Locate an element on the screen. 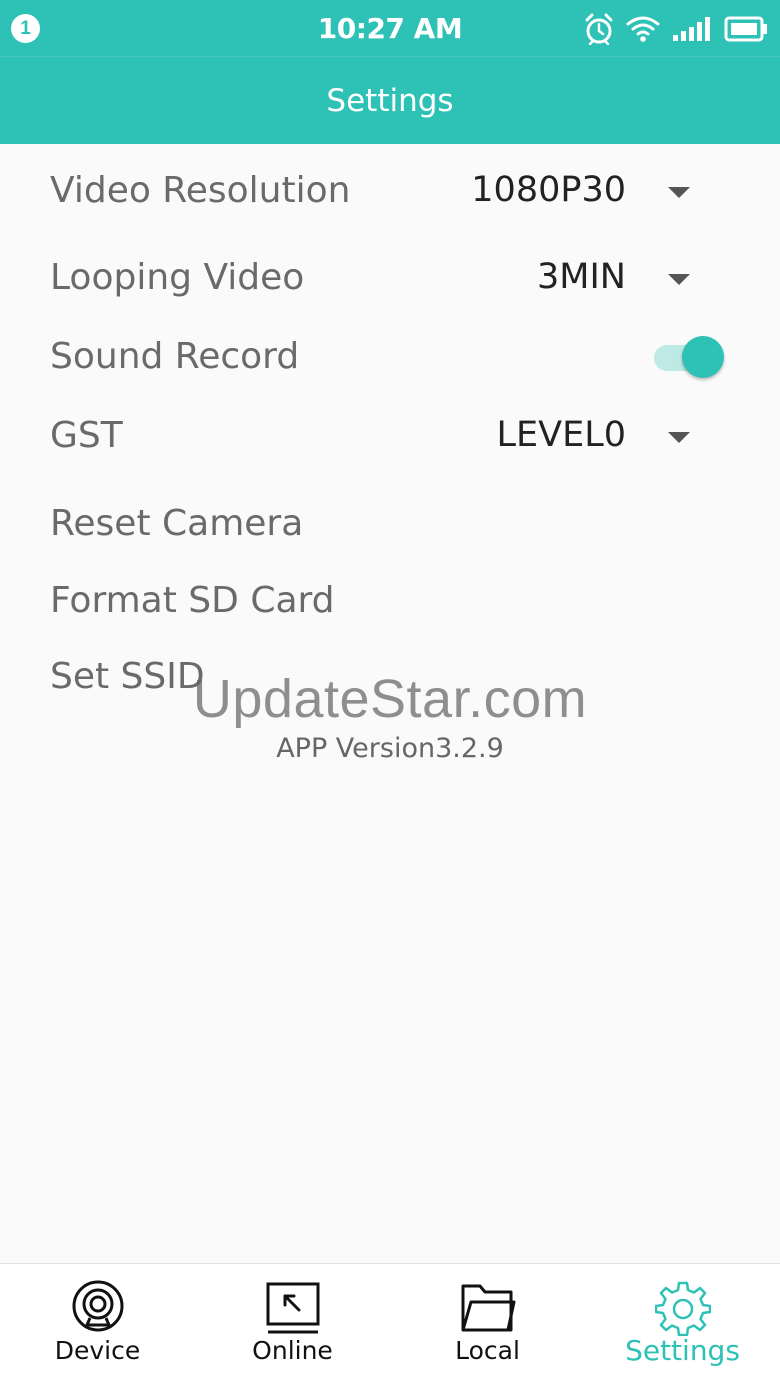 The width and height of the screenshot is (780, 1387). nav-device: Device is located at coordinates (97, 1325).